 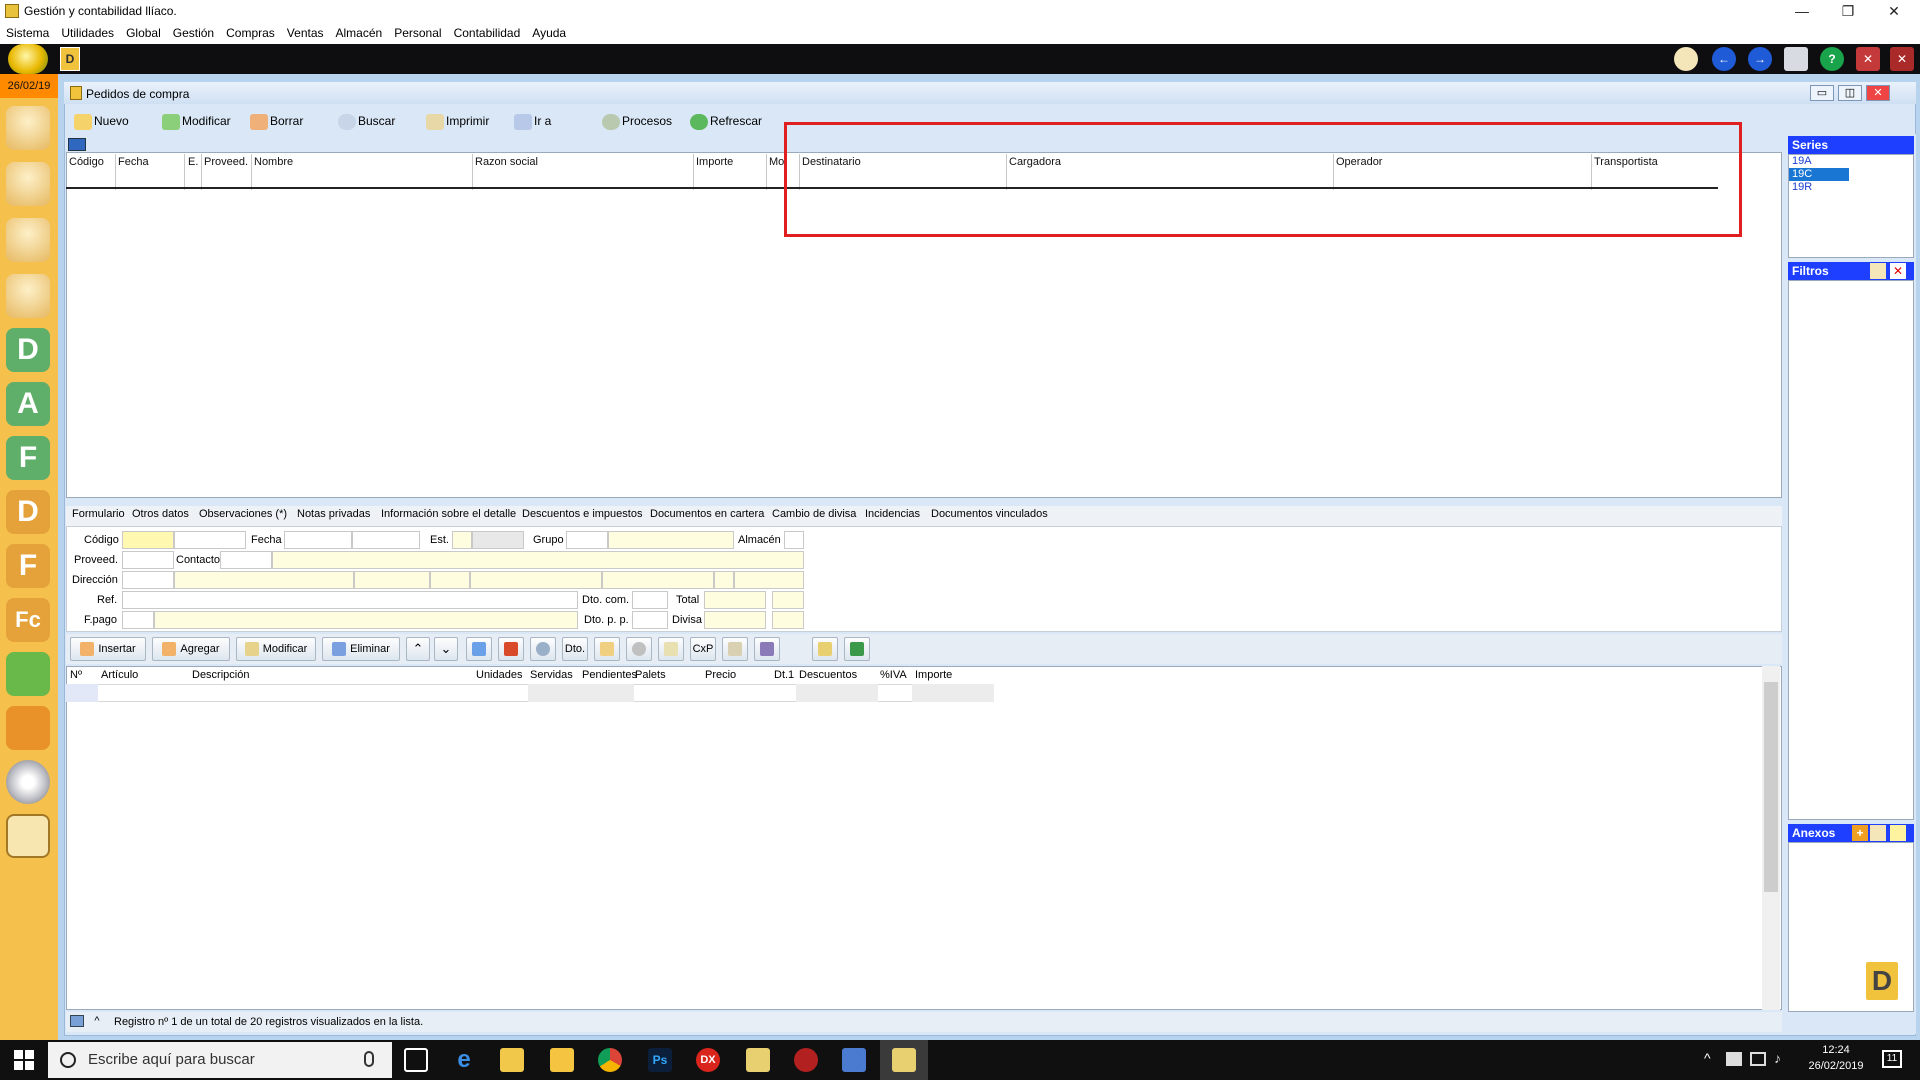 I want to click on tab-info-detalle: Información sobre el detalle, so click(x=448, y=514).